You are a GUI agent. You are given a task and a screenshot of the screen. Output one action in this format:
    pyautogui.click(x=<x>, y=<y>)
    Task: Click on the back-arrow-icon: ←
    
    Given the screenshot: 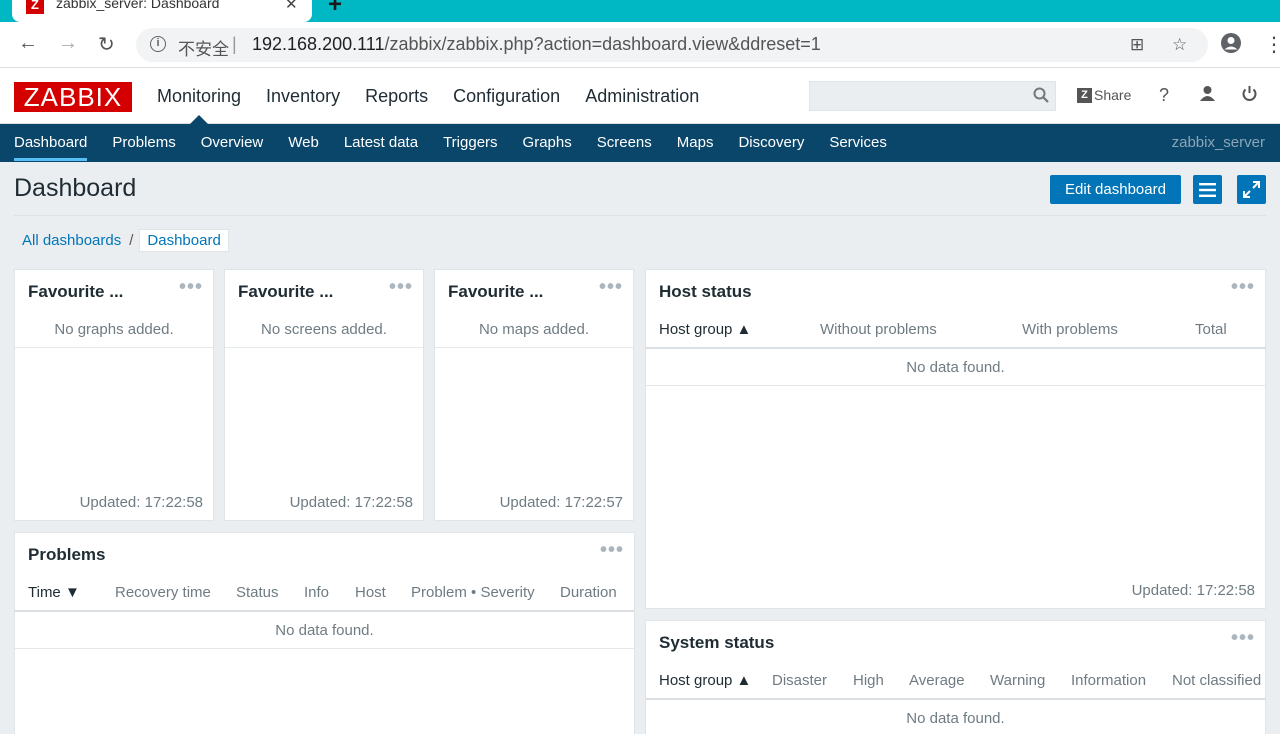 What is the action you would take?
    pyautogui.click(x=28, y=43)
    